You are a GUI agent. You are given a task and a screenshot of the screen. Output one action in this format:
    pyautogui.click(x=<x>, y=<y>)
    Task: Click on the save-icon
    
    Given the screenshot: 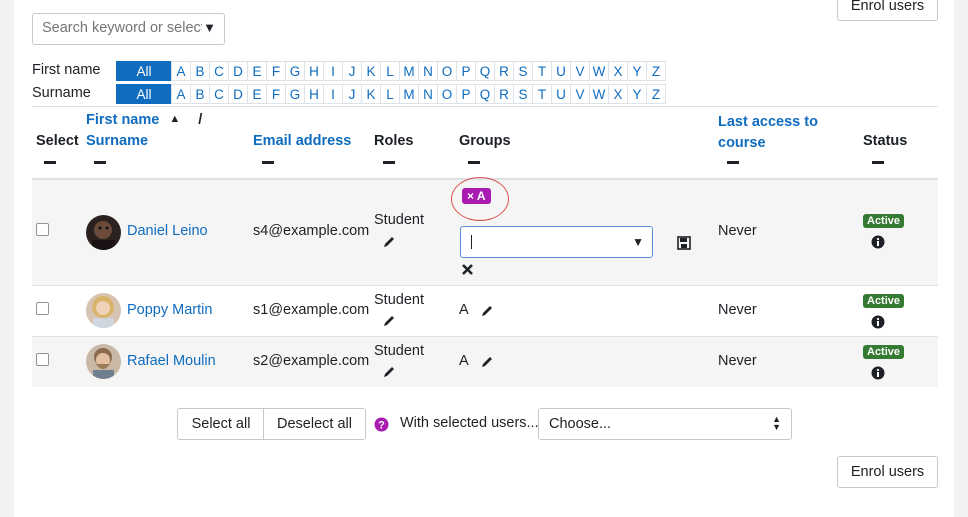 What is the action you would take?
    pyautogui.click(x=684, y=243)
    